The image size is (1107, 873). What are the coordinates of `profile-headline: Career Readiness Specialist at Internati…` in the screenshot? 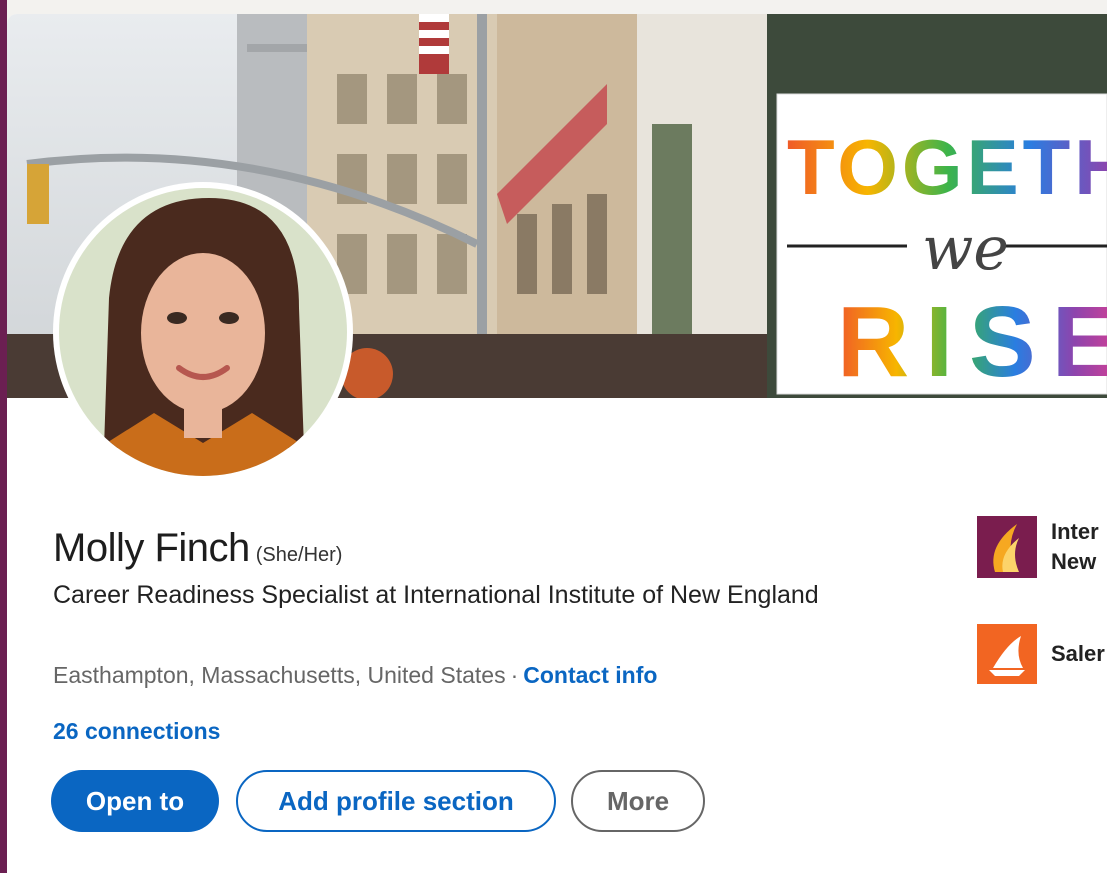 It's located at (436, 595).